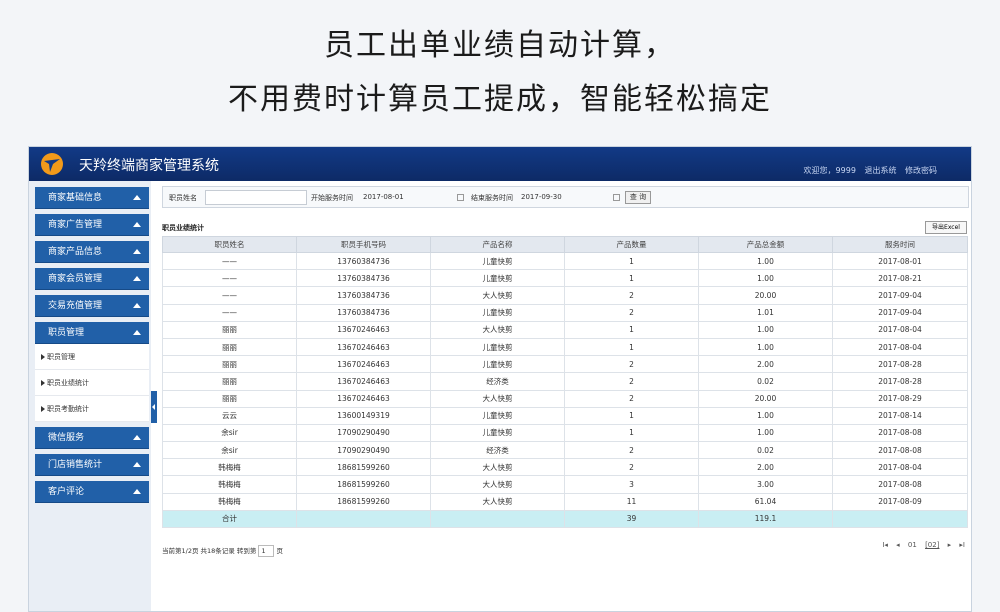  What do you see at coordinates (631, 501) in the screenshot?
I see `table-cell: 11` at bounding box center [631, 501].